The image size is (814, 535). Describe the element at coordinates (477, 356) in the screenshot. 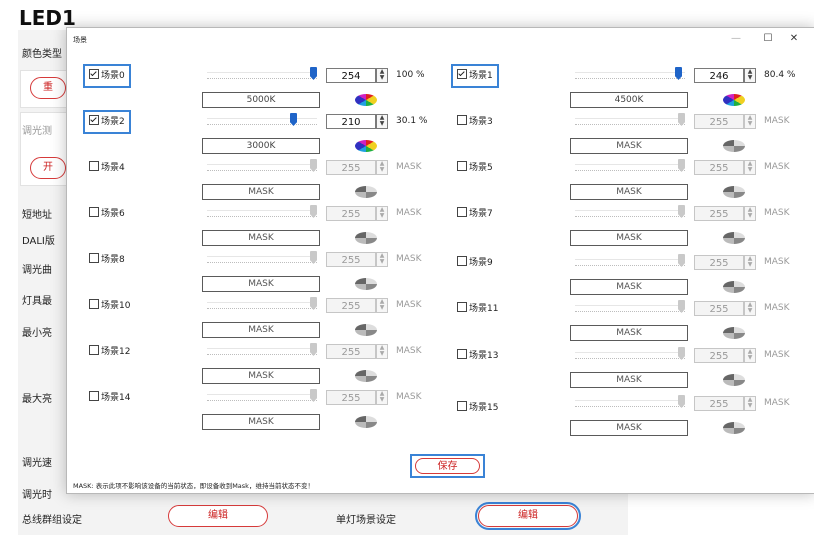

I see `scene-checkbox-13: 场景13` at that location.